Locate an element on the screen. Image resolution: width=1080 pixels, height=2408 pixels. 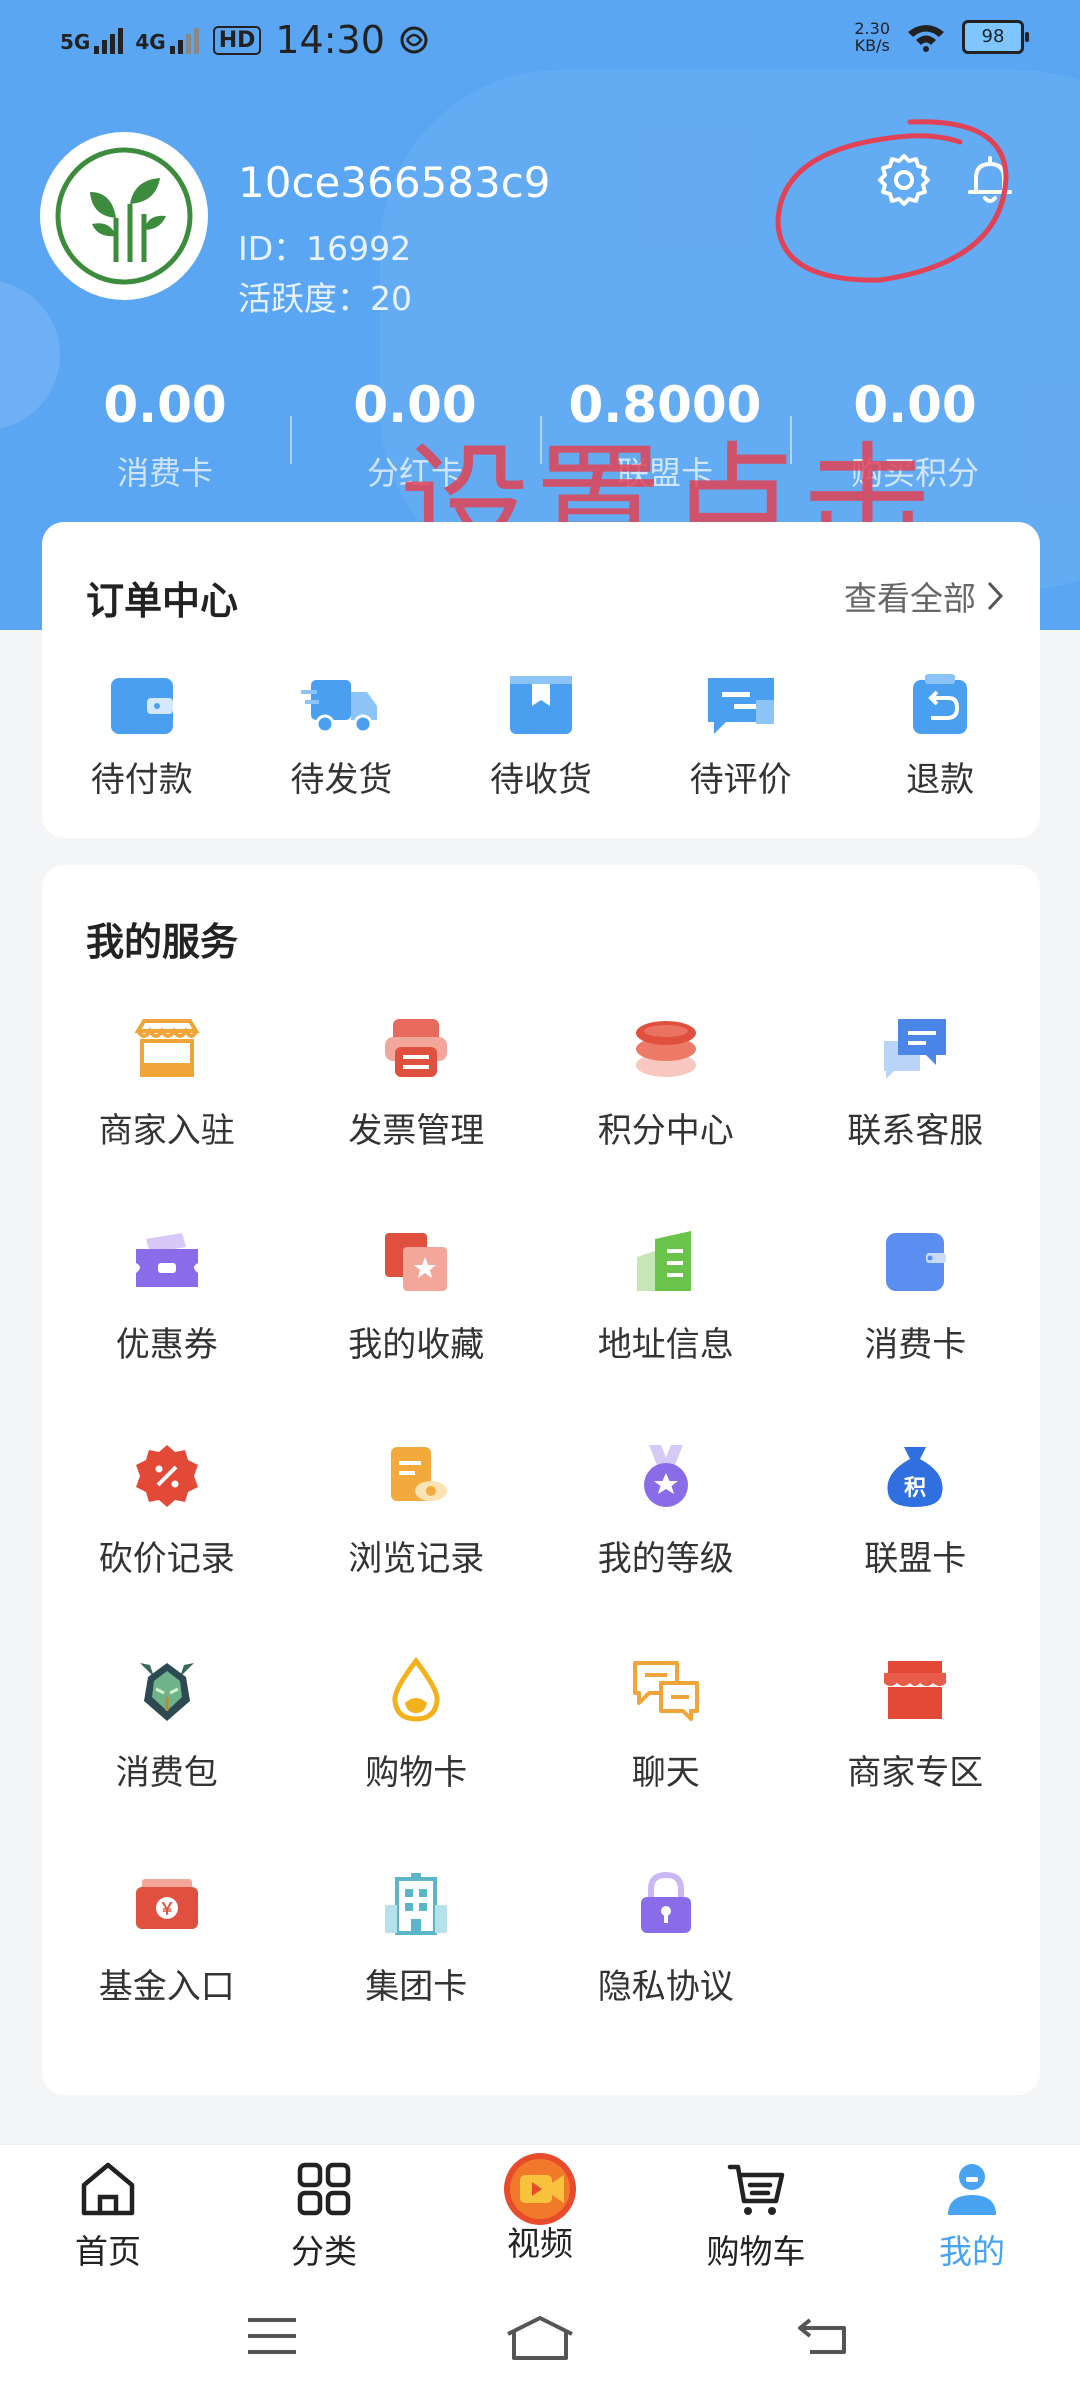
profile-icon is located at coordinates (972, 2189).